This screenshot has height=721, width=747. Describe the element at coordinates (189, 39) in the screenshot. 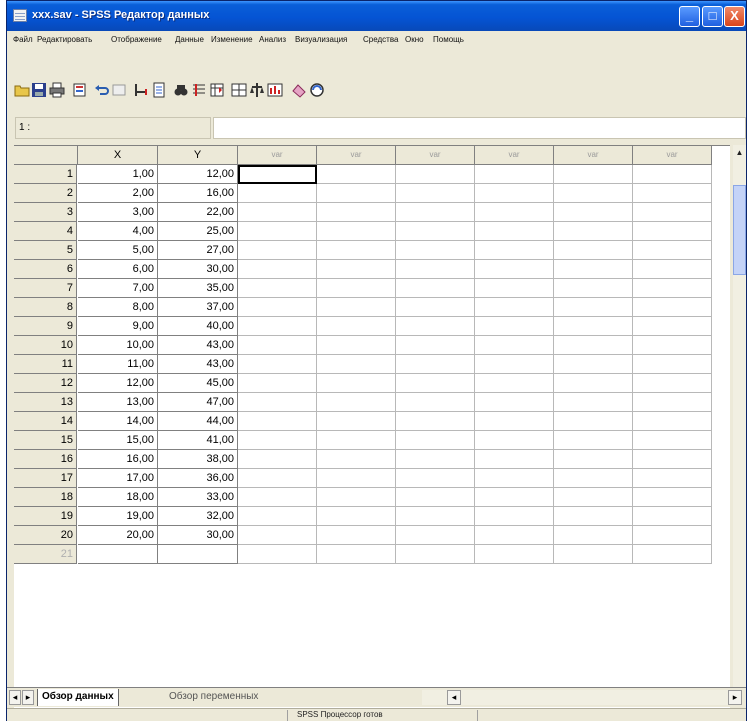

I see `menu-data: Данные` at that location.